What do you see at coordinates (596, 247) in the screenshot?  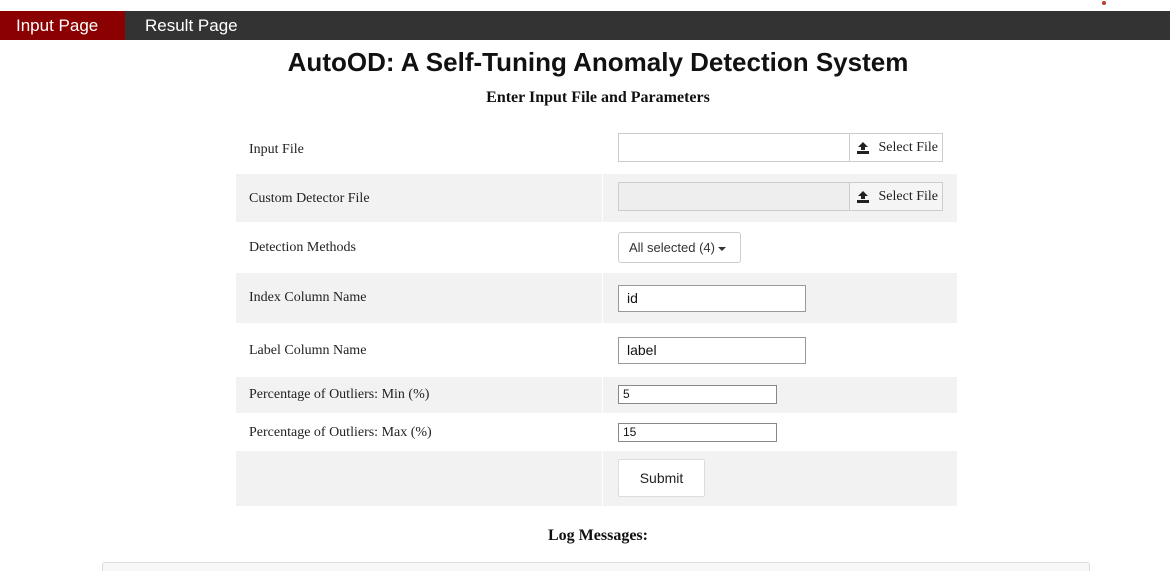 I see `row-detection-methods: Detection Methods All selected (4)` at bounding box center [596, 247].